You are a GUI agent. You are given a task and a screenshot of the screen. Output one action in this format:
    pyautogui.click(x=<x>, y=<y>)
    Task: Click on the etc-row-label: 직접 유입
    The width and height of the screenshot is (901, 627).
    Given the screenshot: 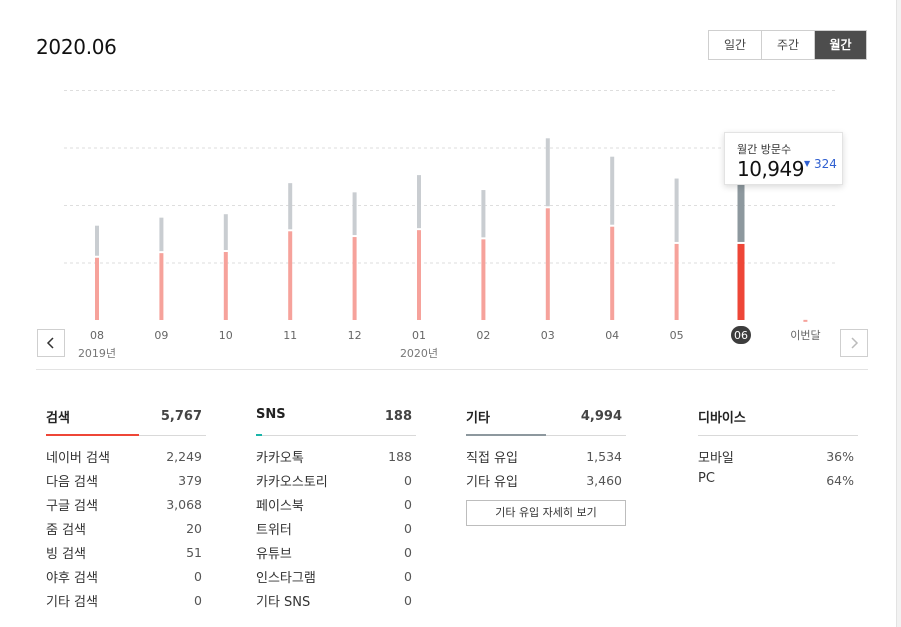 What is the action you would take?
    pyautogui.click(x=492, y=458)
    